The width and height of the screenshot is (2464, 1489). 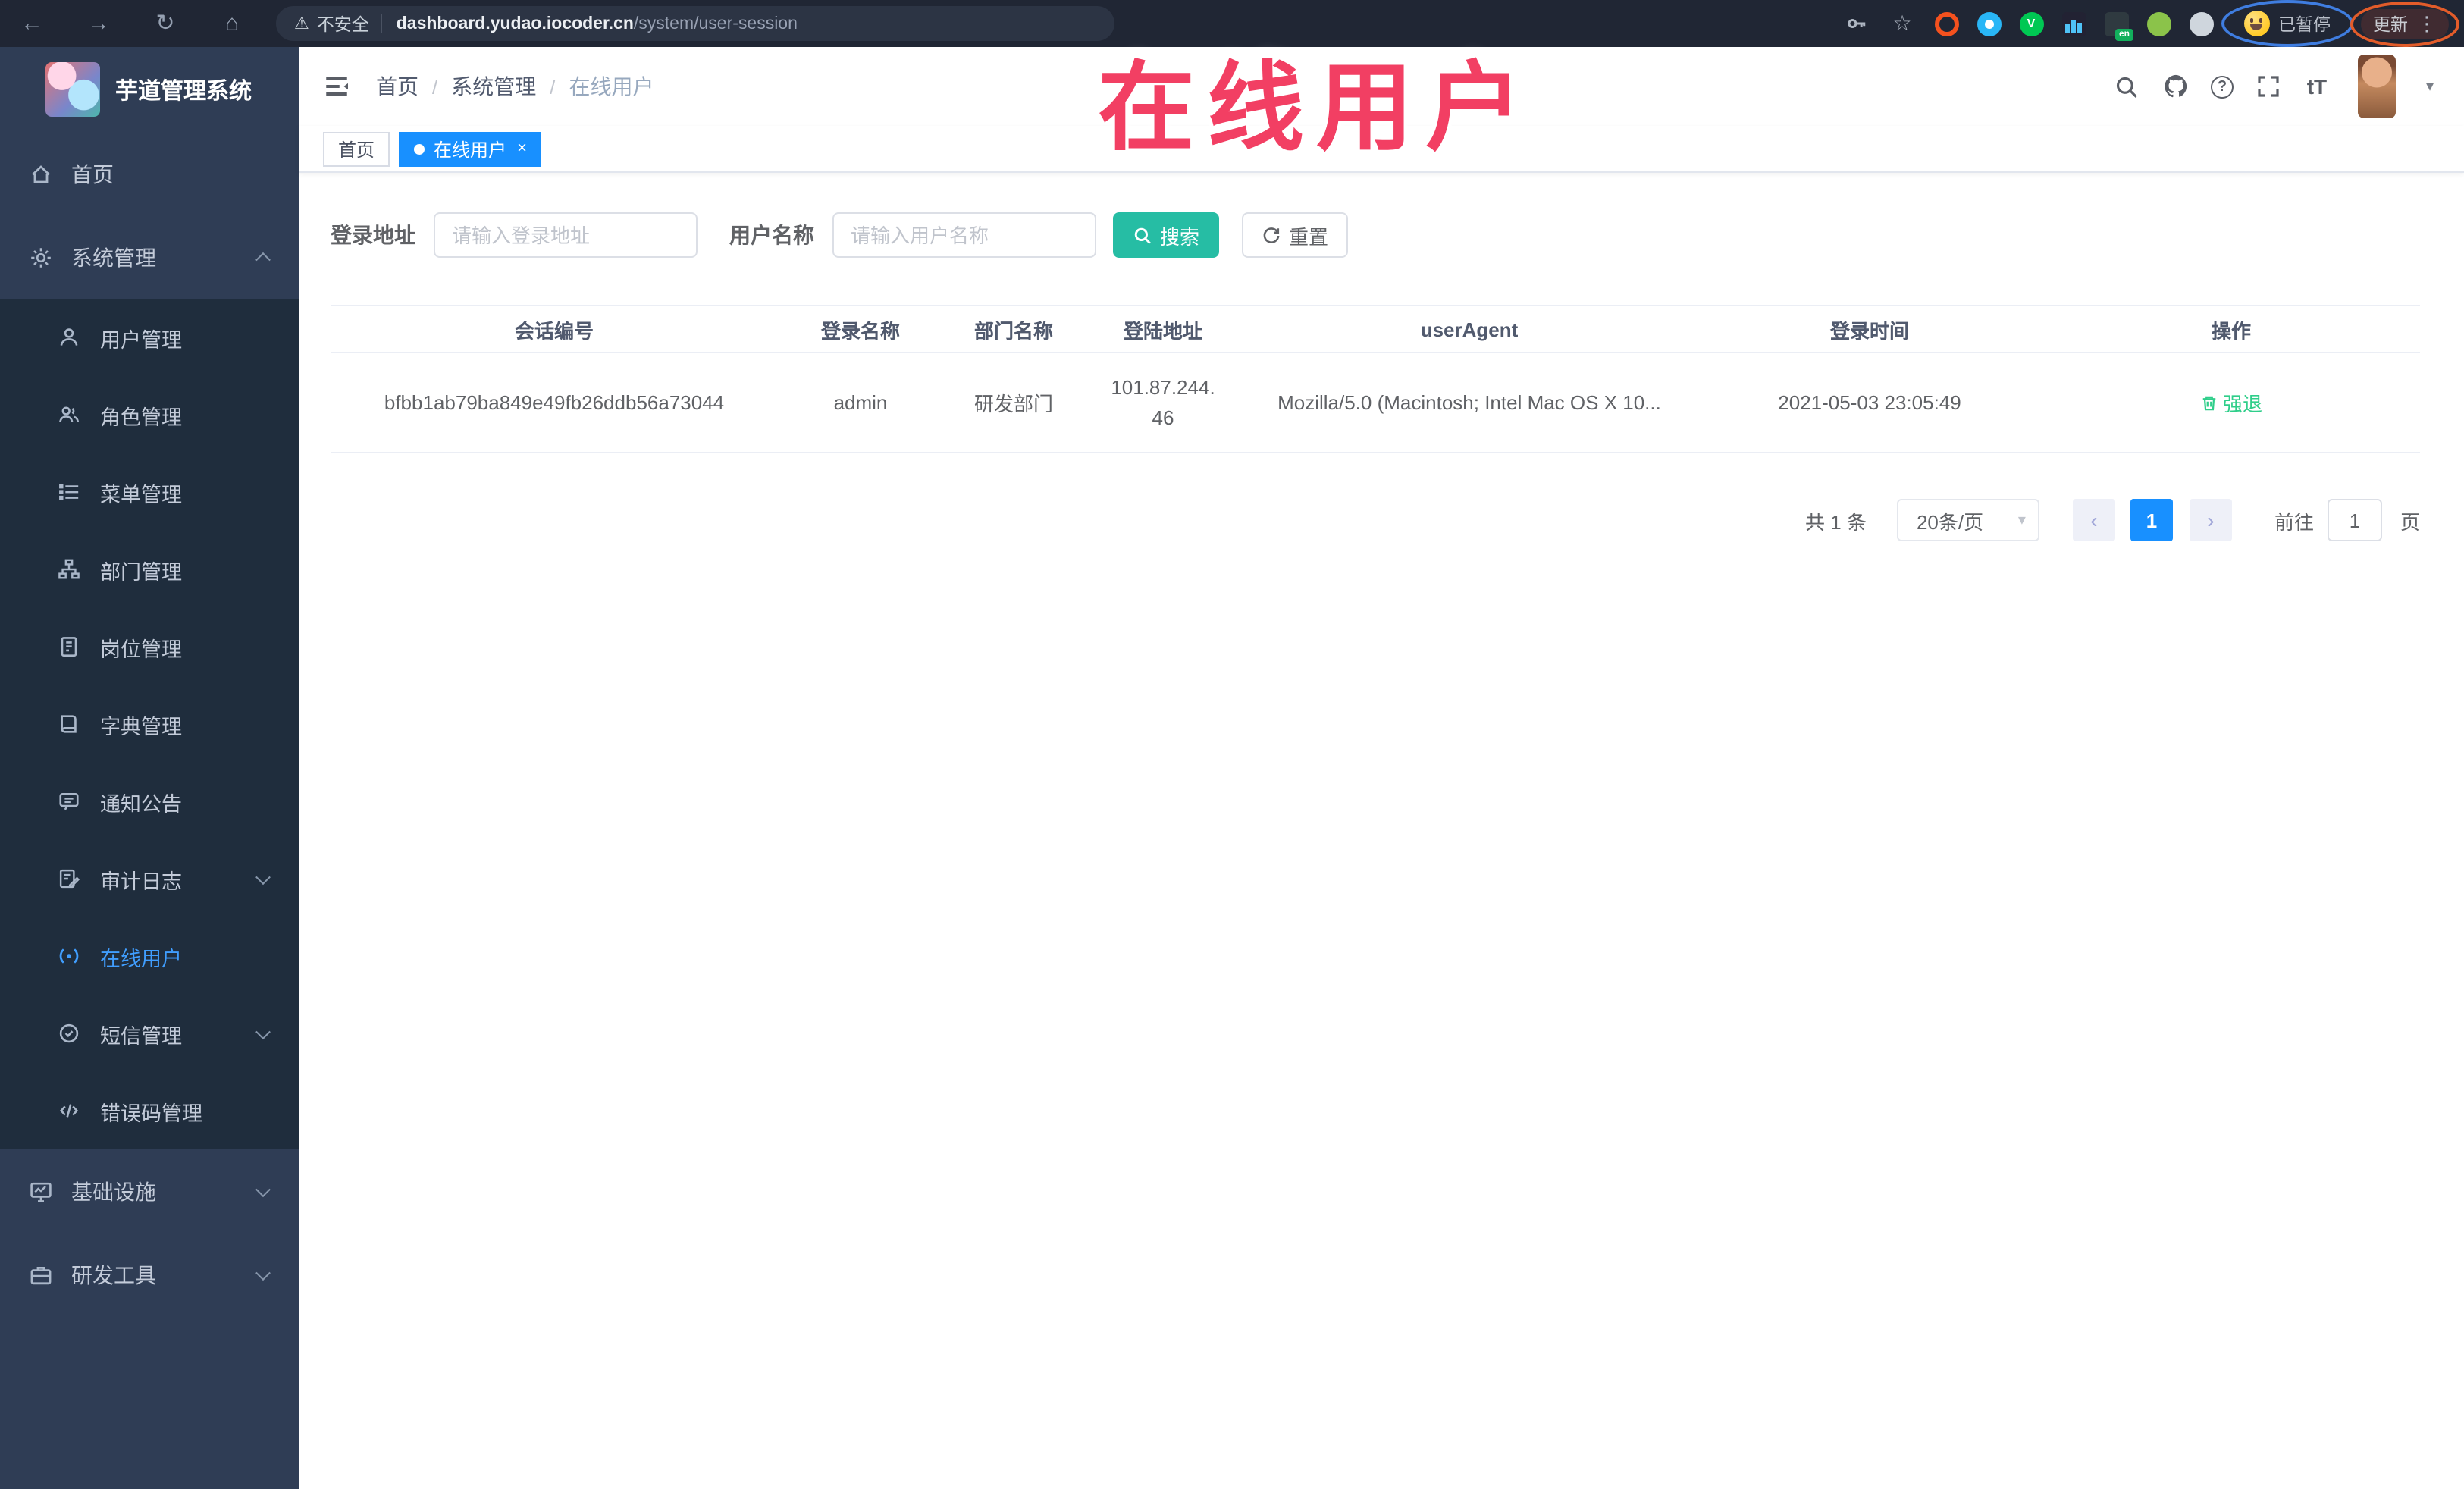 What do you see at coordinates (99, 23) in the screenshot?
I see `forward-icon: →` at bounding box center [99, 23].